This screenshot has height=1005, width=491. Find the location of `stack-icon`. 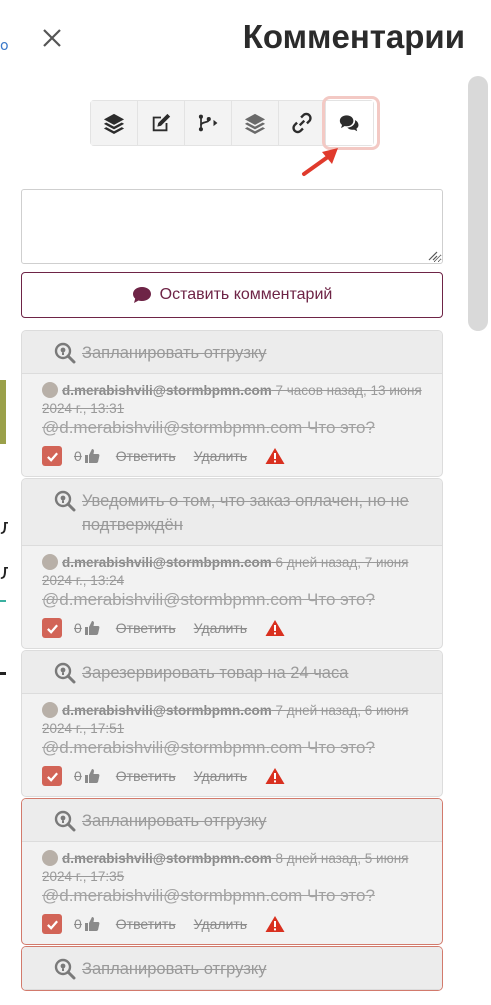

stack-icon is located at coordinates (255, 123).